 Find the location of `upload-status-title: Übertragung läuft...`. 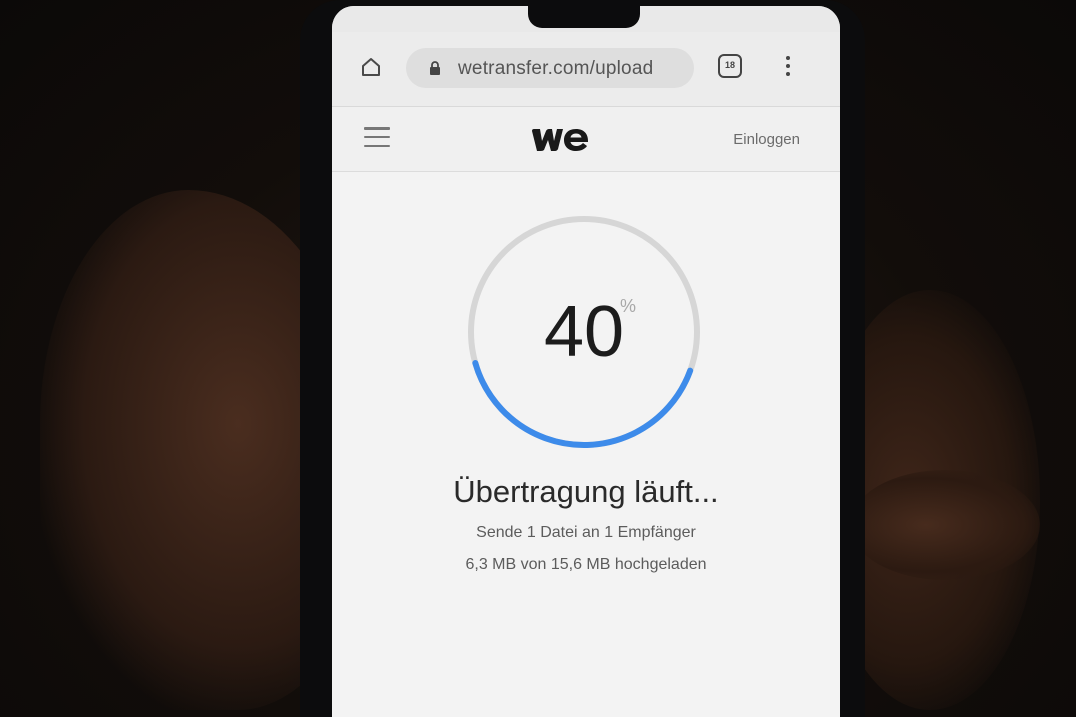

upload-status-title: Übertragung läuft... is located at coordinates (586, 491).